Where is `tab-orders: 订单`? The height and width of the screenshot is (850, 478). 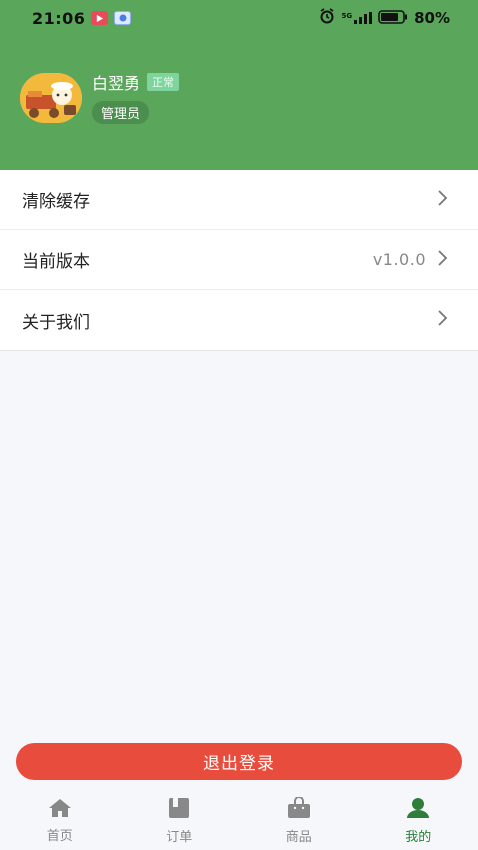 tab-orders: 订单 is located at coordinates (180, 820).